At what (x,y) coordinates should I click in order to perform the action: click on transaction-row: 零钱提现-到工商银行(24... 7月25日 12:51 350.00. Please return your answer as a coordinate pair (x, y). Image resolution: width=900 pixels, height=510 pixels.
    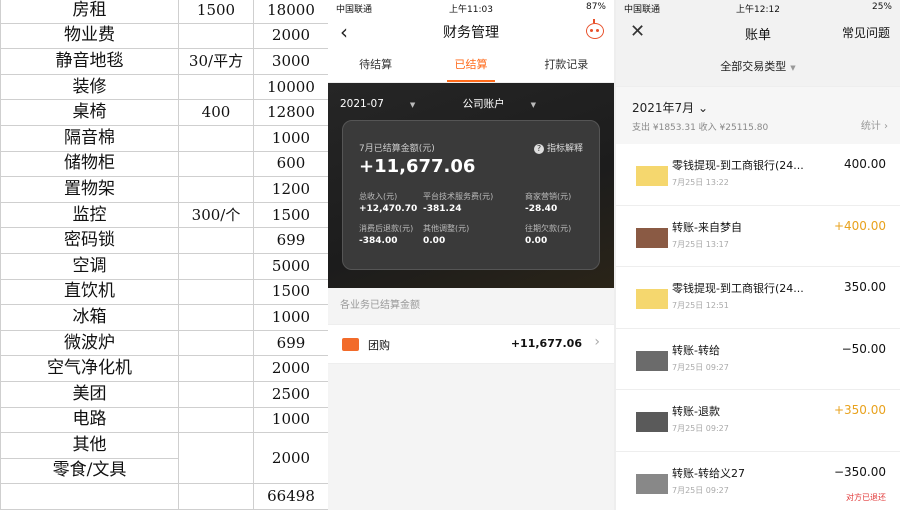
    Looking at the image, I should click on (758, 298).